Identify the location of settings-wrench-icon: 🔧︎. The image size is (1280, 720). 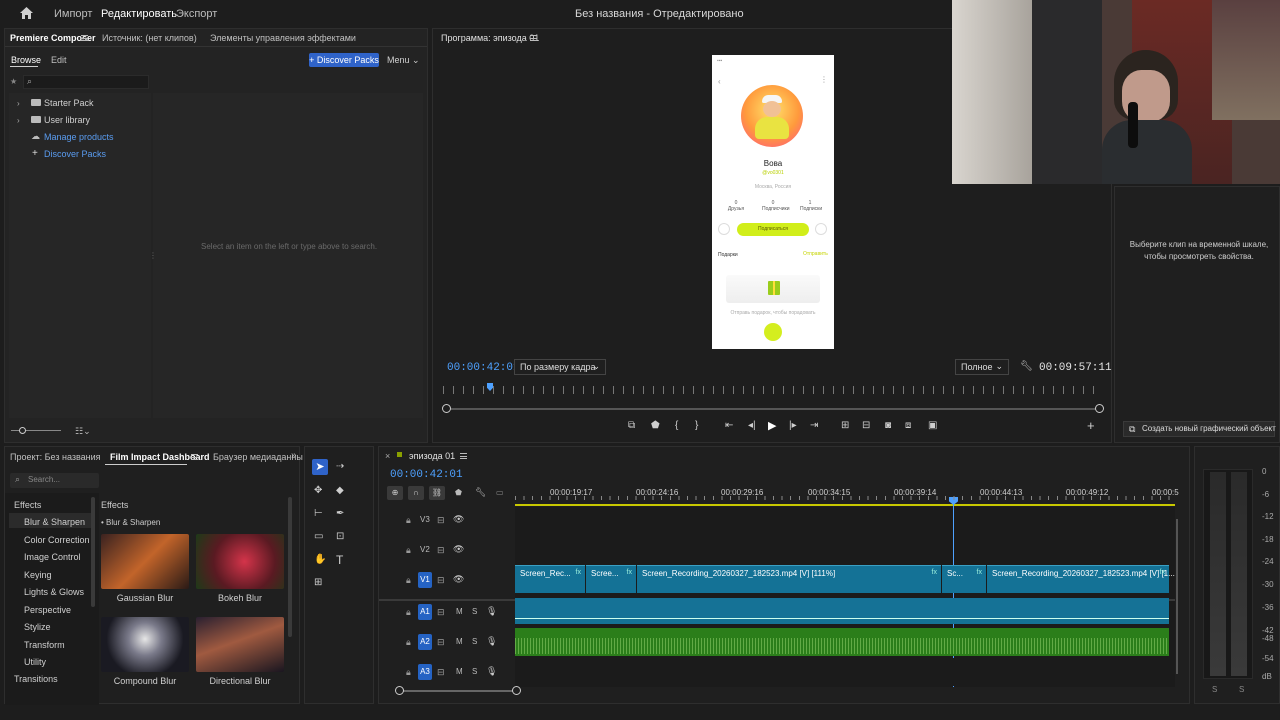
(480, 492).